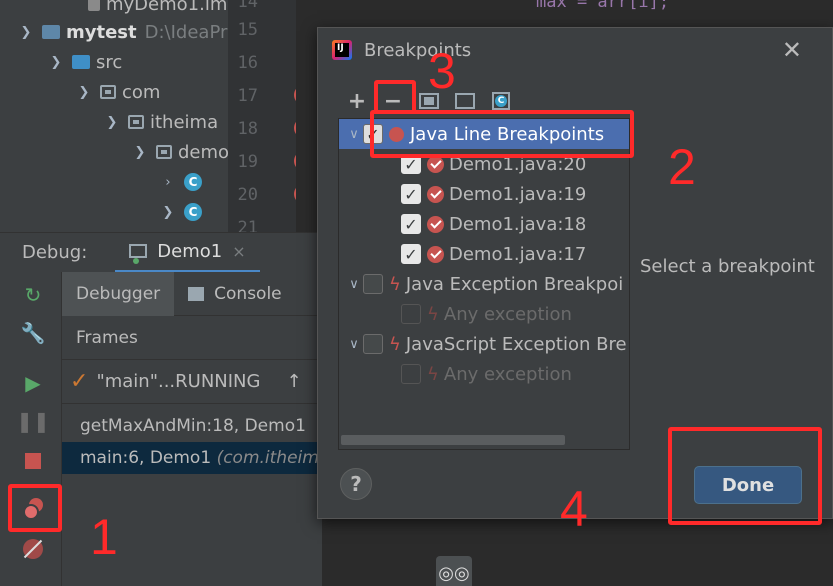 The height and width of the screenshot is (586, 833). What do you see at coordinates (247, 129) in the screenshot?
I see `line-number: 18` at bounding box center [247, 129].